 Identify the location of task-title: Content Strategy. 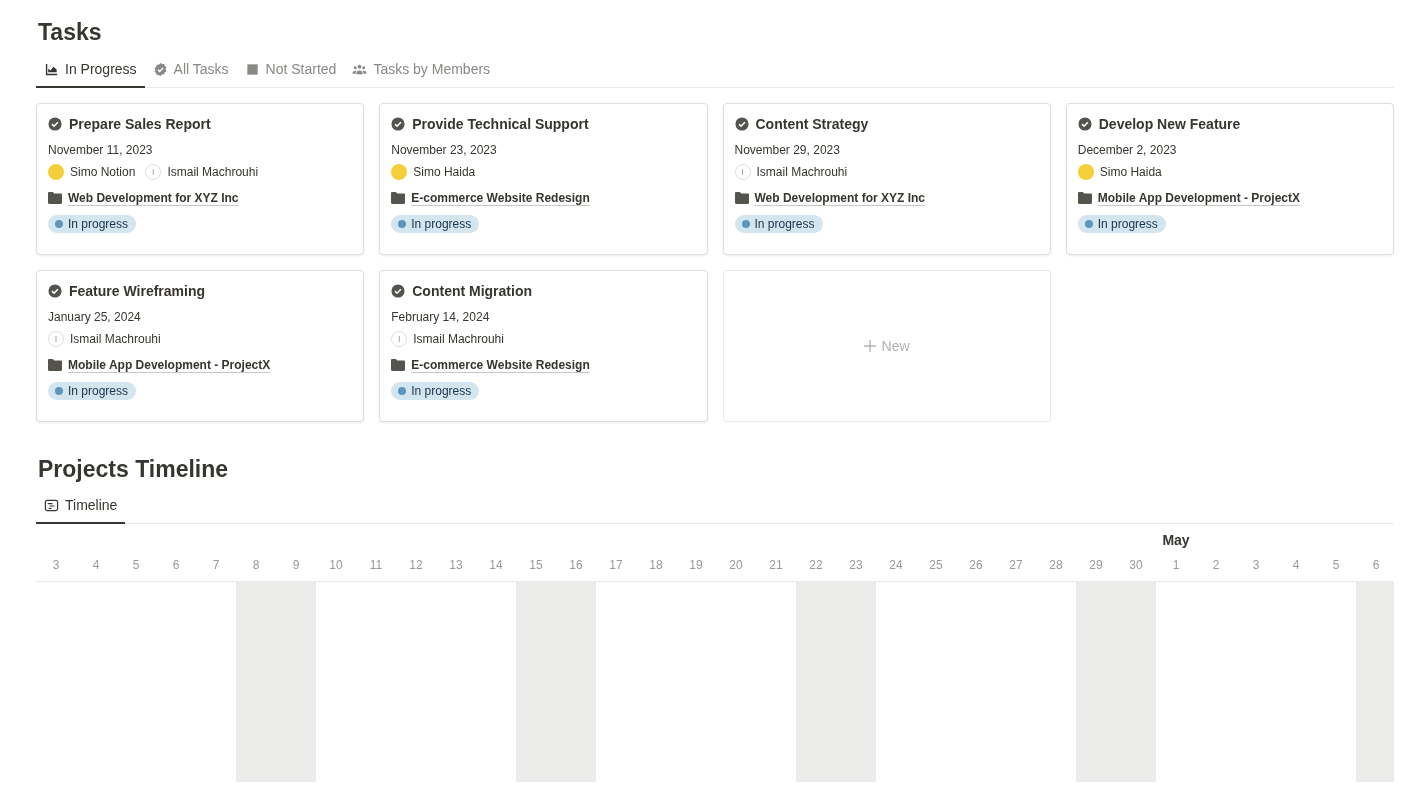
(812, 124).